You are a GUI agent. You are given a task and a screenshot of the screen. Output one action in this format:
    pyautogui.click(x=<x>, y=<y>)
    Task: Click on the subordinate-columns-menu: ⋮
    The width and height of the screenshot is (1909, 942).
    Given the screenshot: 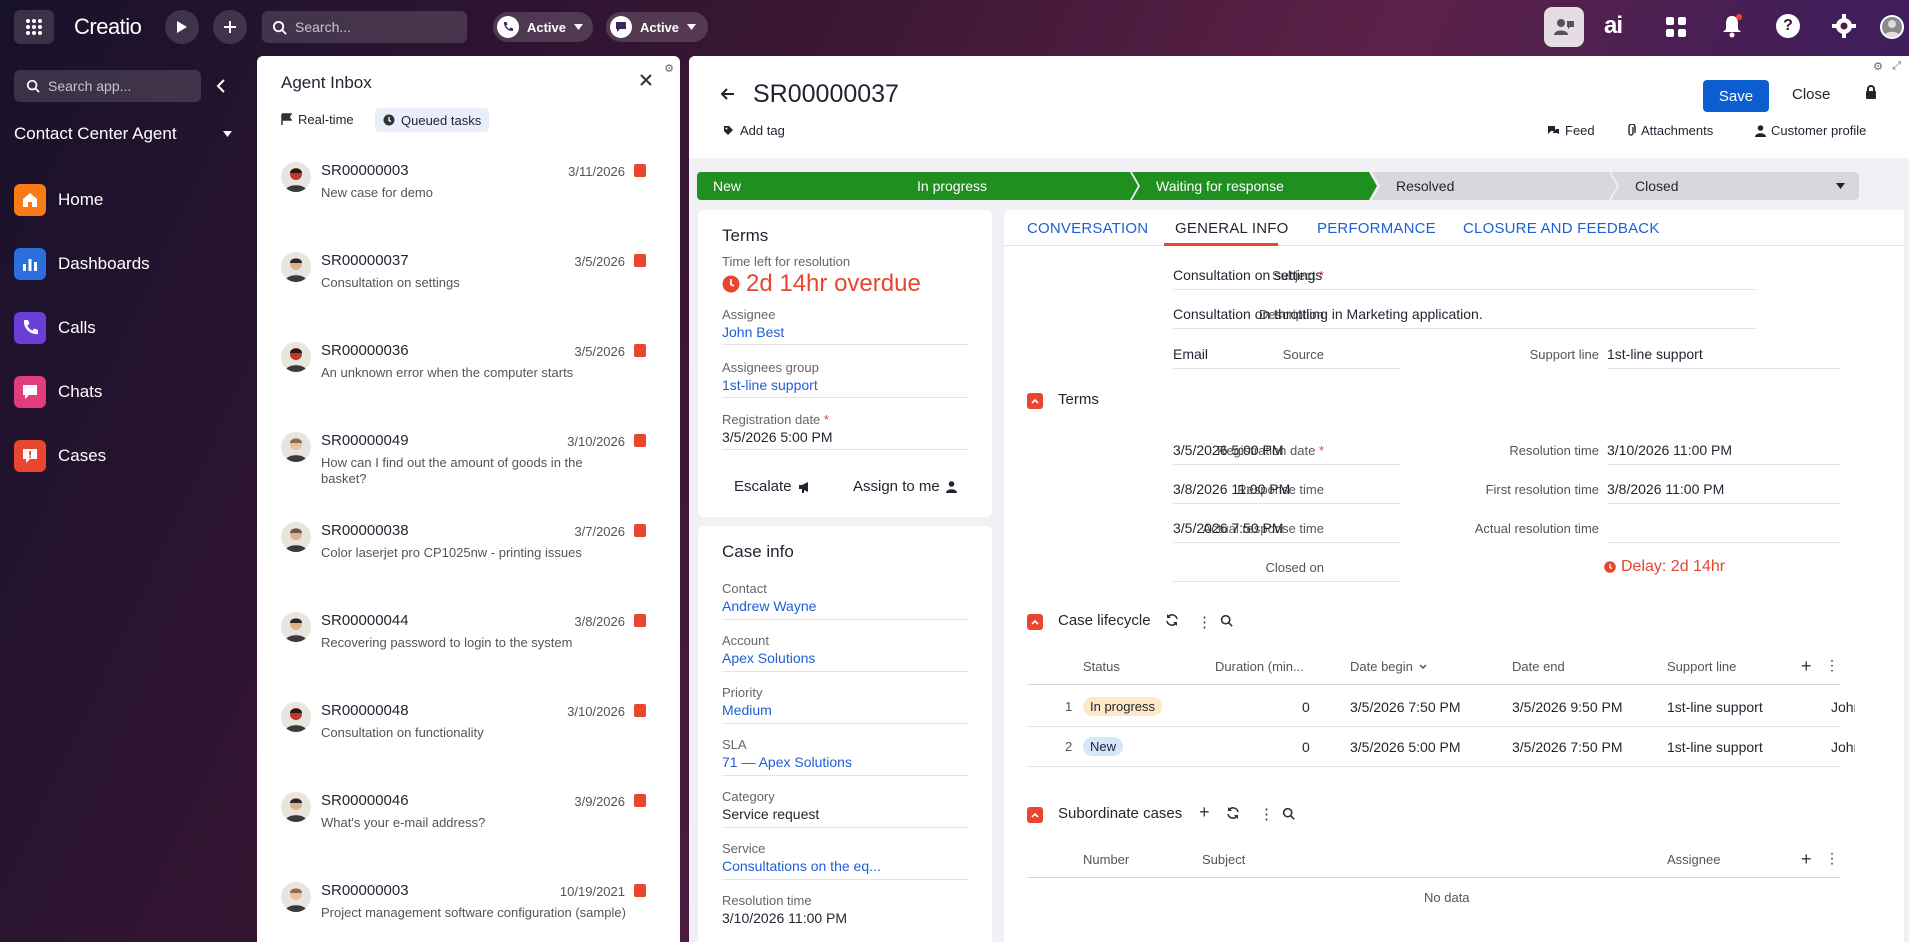 What is the action you would take?
    pyautogui.click(x=1832, y=858)
    